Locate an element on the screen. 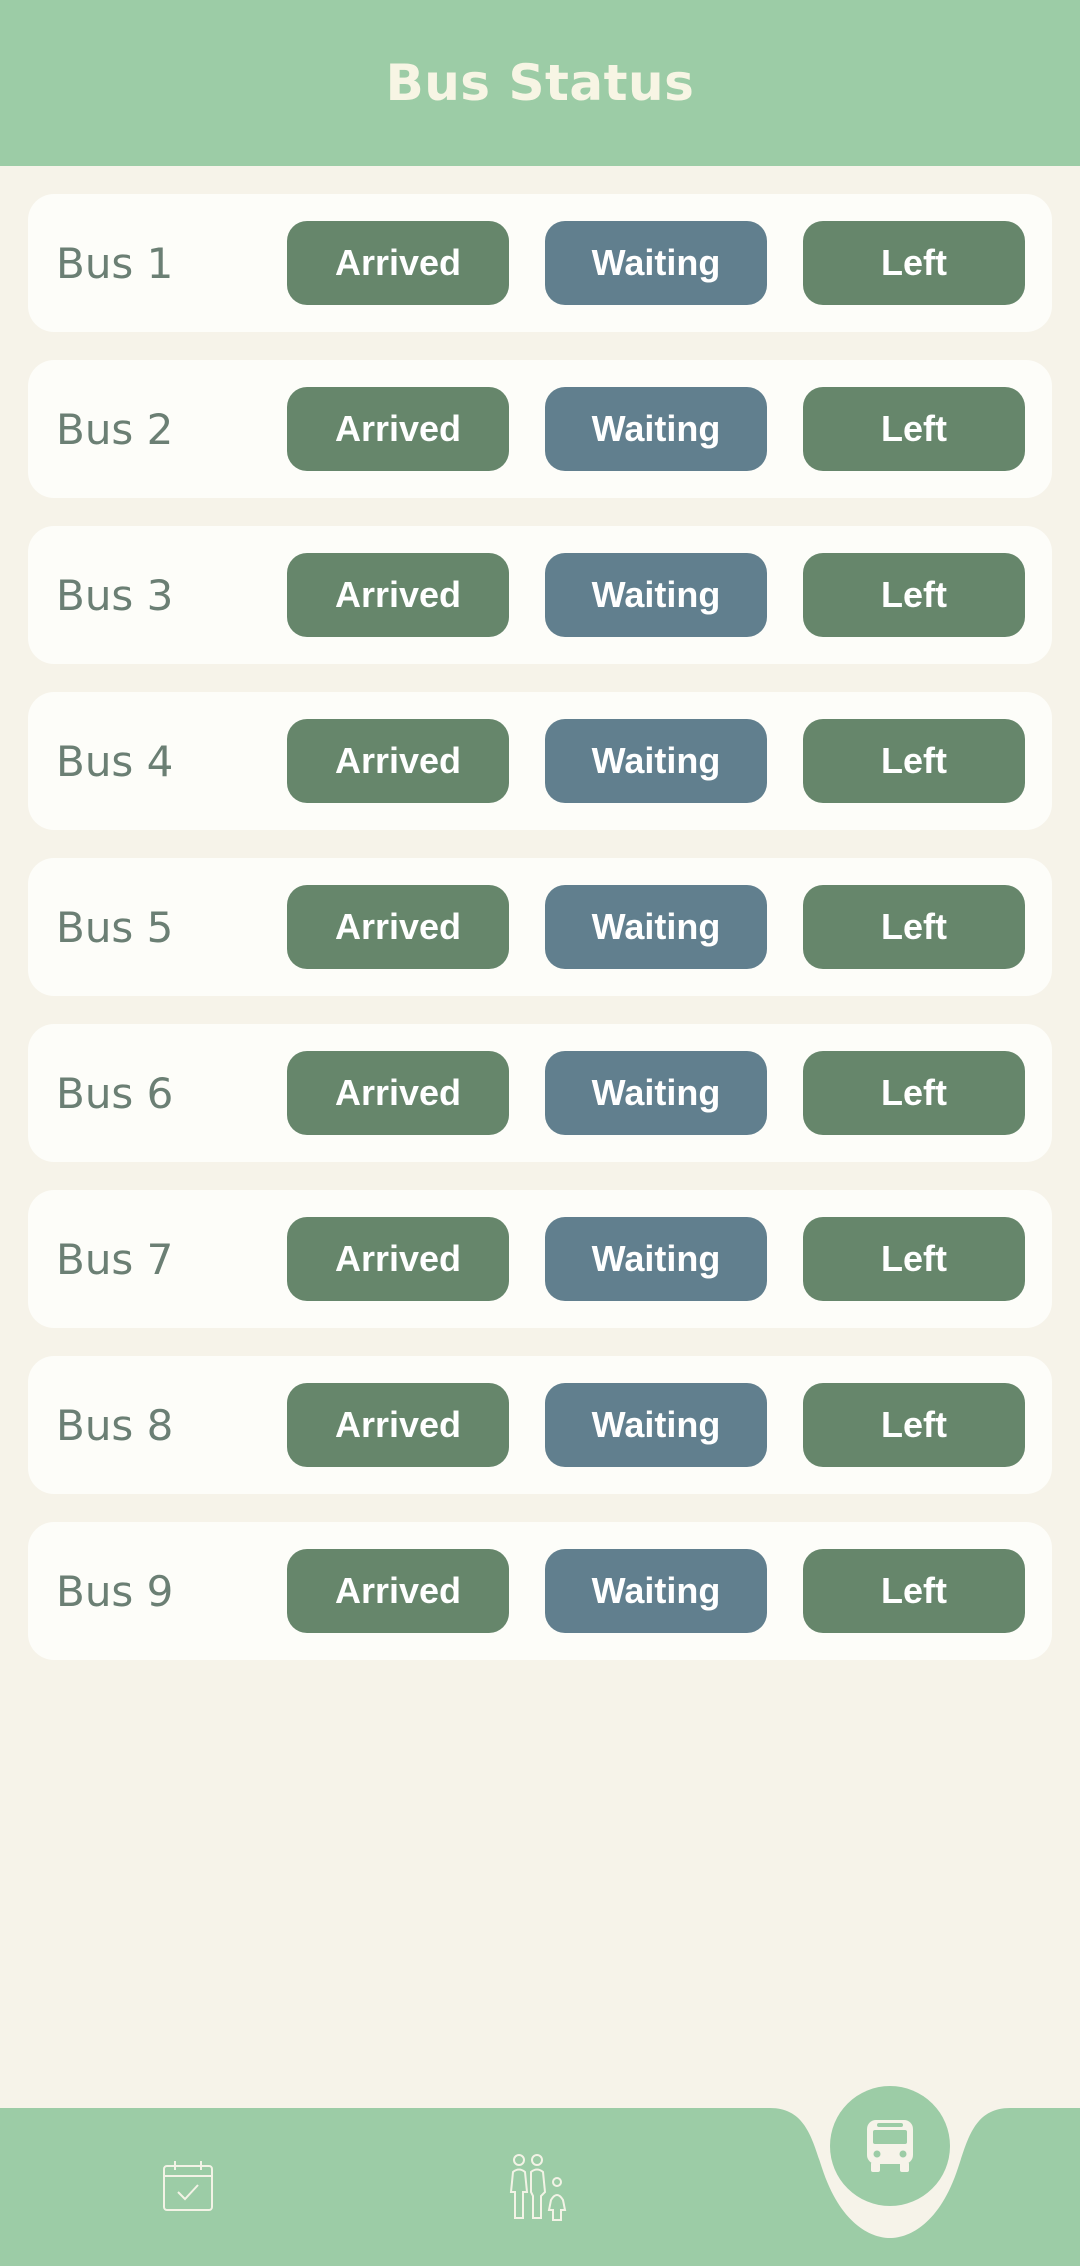 This screenshot has width=1080, height=2266. bus-name: Bus 3 is located at coordinates (115, 595).